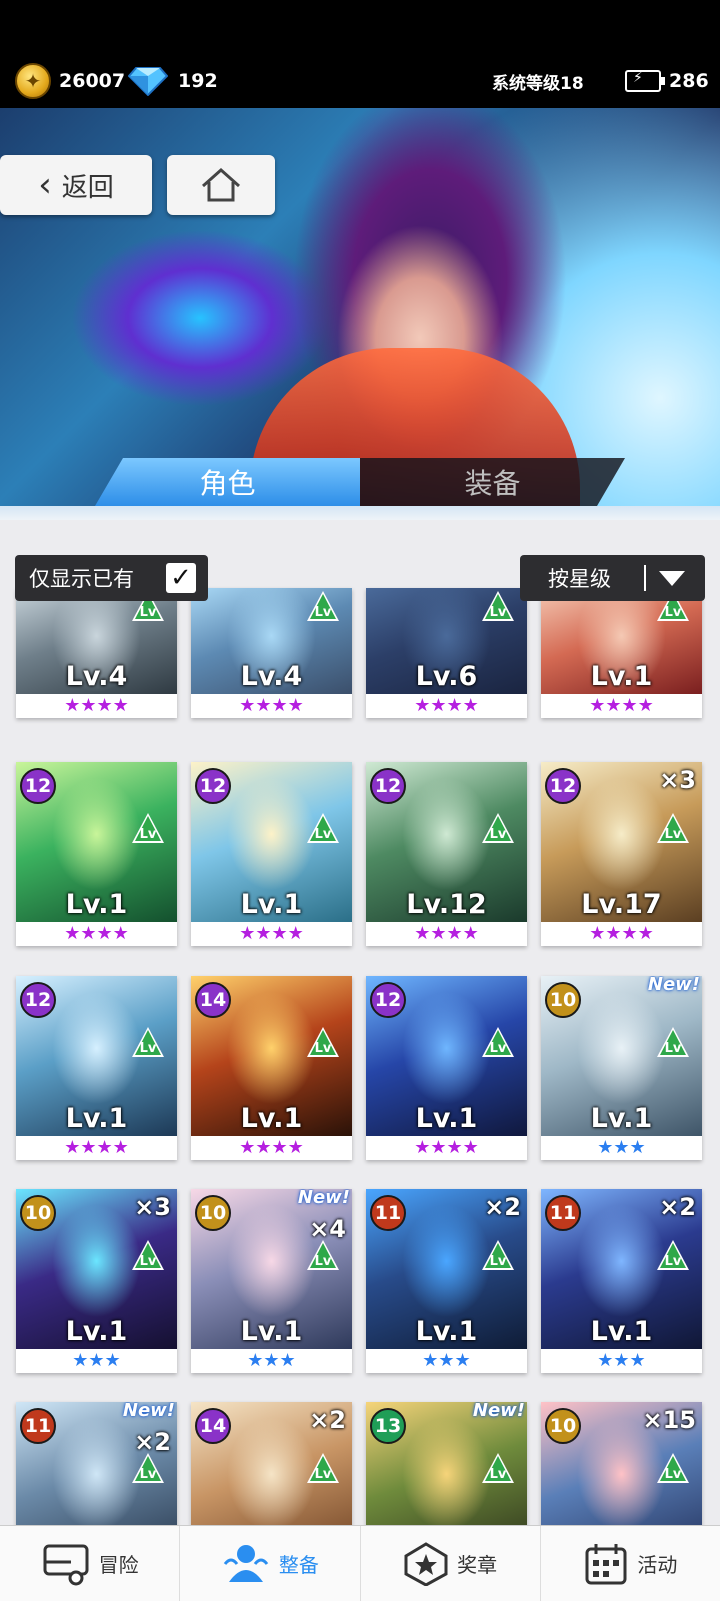  Describe the element at coordinates (271, 1281) in the screenshot. I see `character-card: Lv 10 ×4 New! Lv.1 ★★★` at that location.